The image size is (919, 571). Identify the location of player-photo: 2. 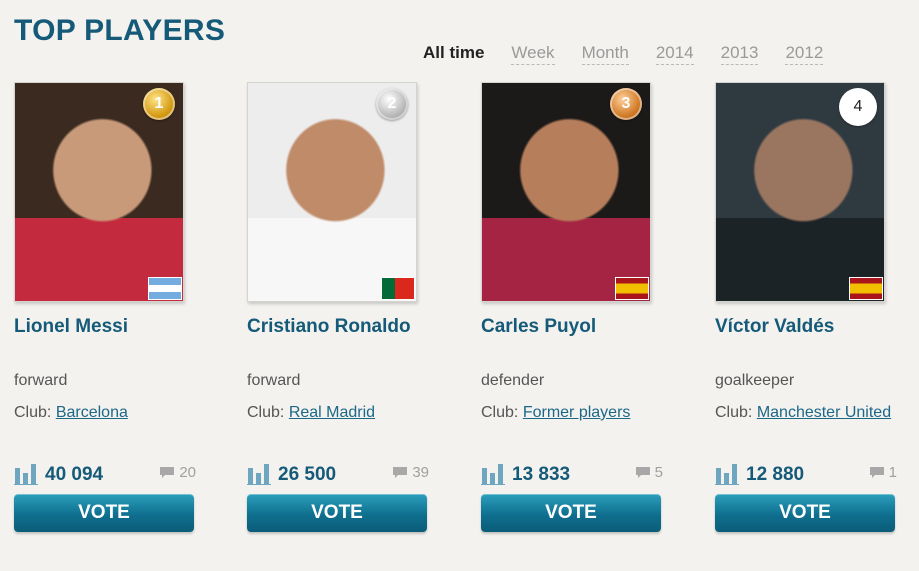
(332, 192).